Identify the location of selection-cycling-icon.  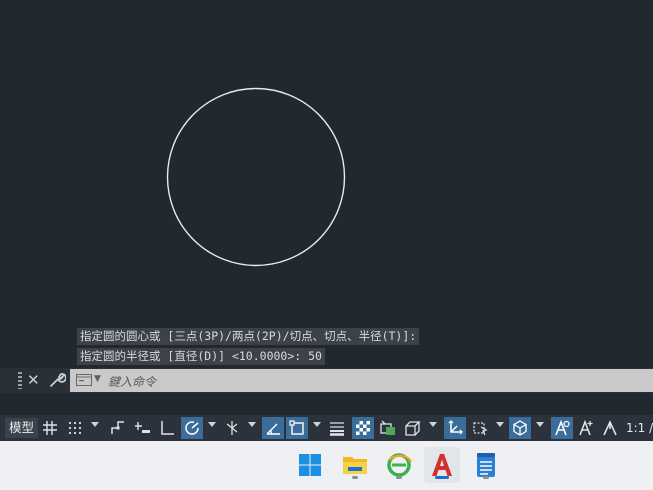
(387, 427).